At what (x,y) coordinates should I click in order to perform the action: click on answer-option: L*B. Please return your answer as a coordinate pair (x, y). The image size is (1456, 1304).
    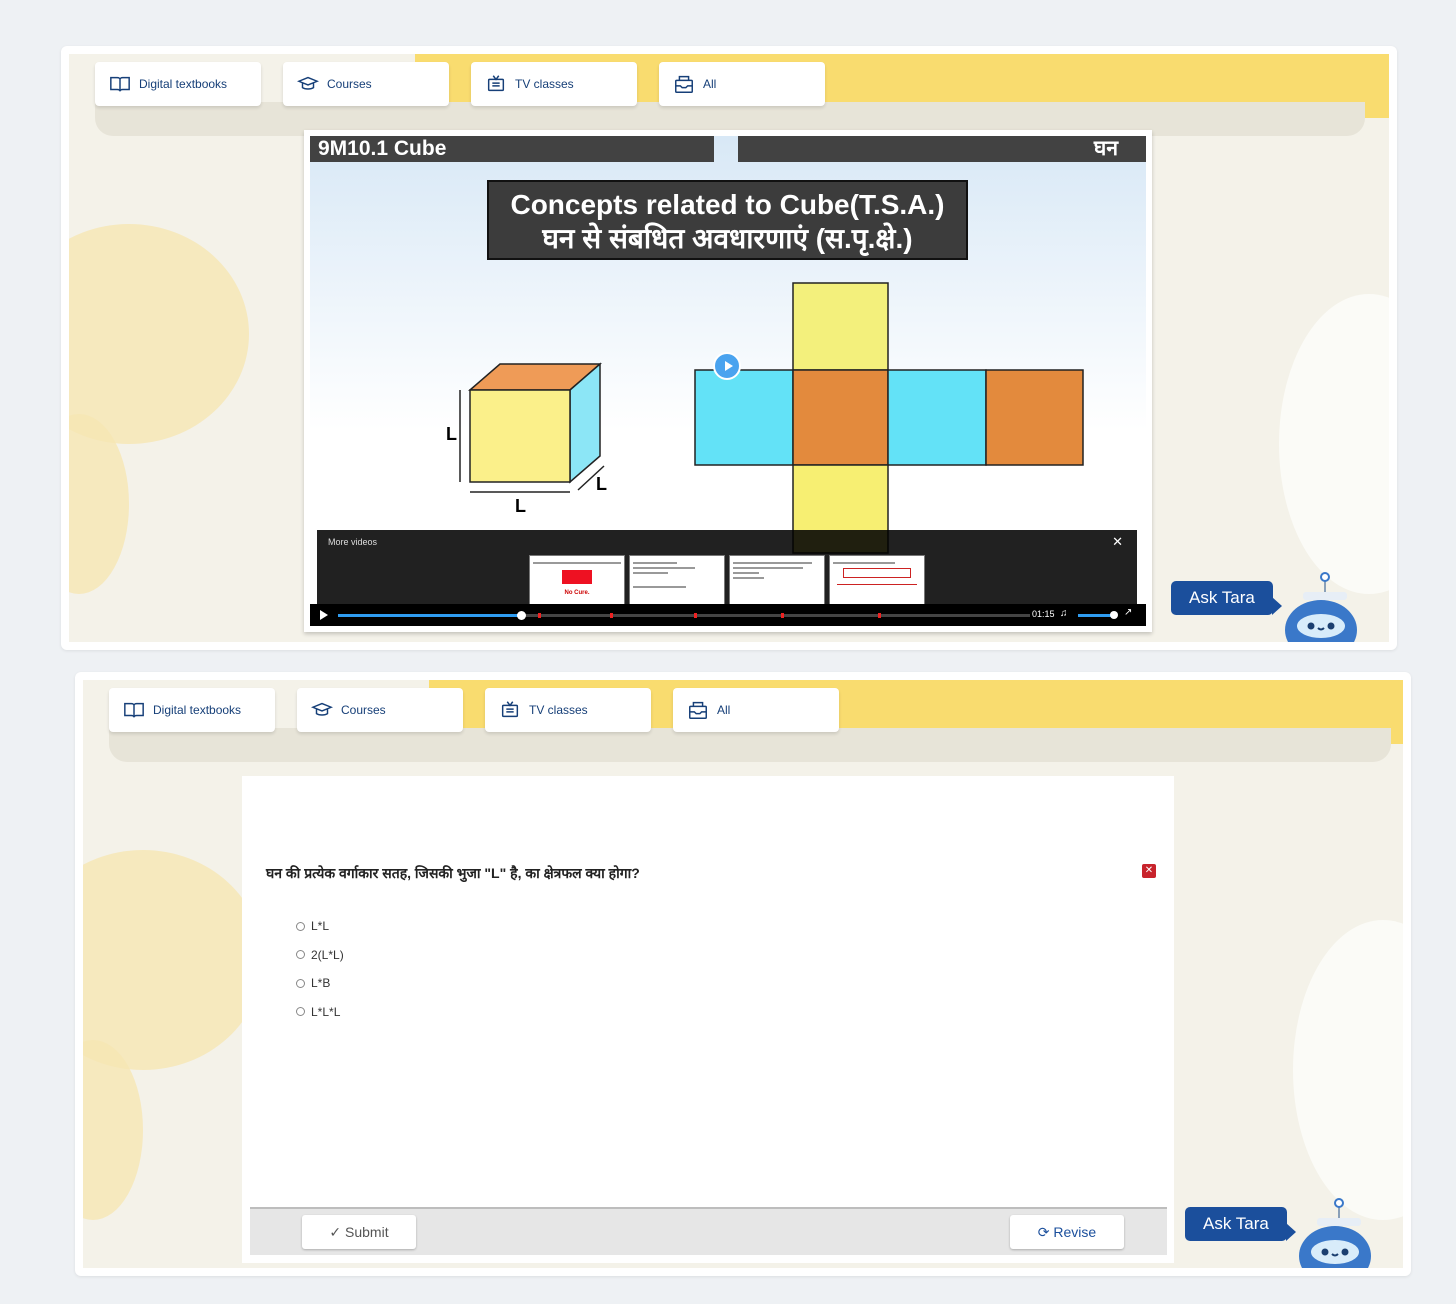
    Looking at the image, I should click on (320, 983).